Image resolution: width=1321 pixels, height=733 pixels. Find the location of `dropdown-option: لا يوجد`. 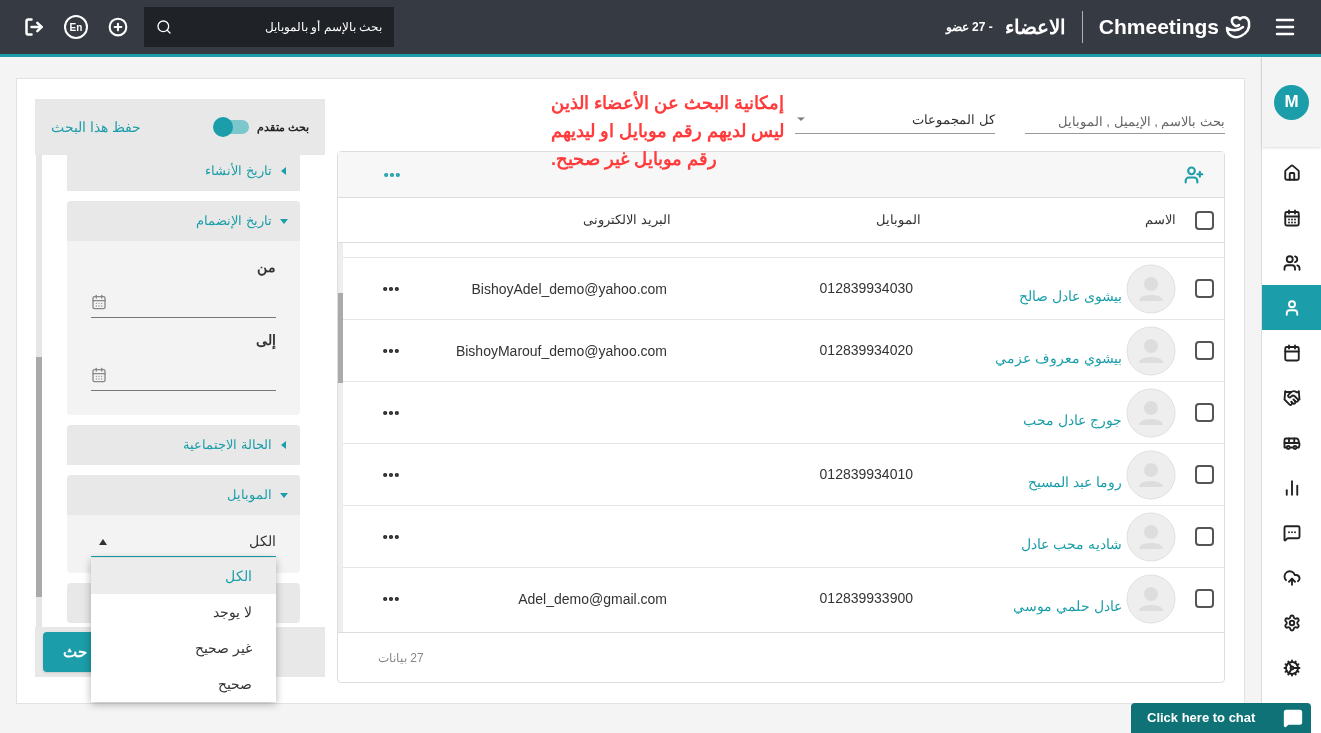

dropdown-option: لا يوجد is located at coordinates (183, 612).